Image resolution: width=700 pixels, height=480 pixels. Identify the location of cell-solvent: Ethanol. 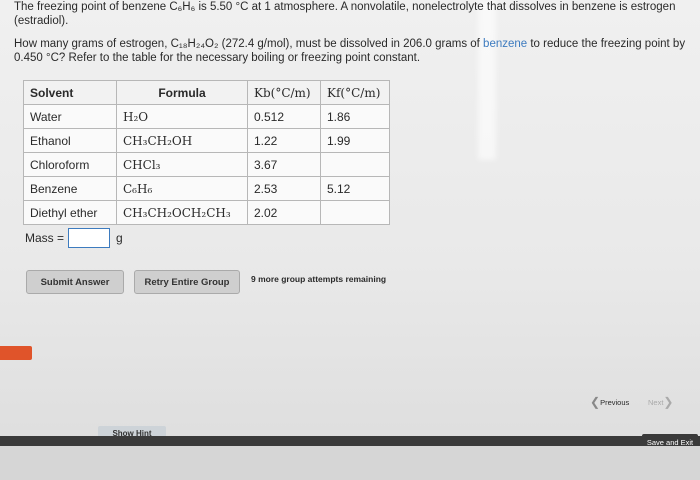
(70, 140).